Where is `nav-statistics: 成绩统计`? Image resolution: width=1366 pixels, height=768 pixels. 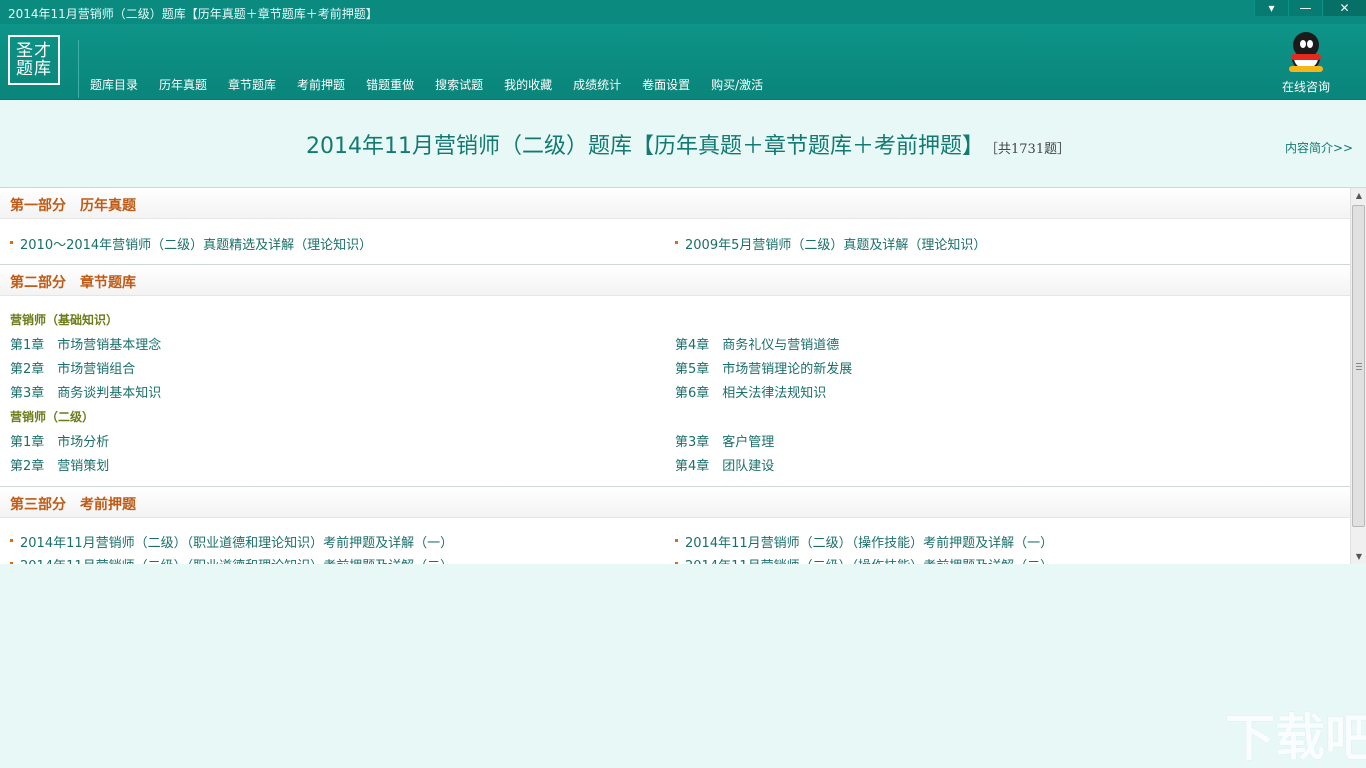 nav-statistics: 成绩统计 is located at coordinates (597, 84).